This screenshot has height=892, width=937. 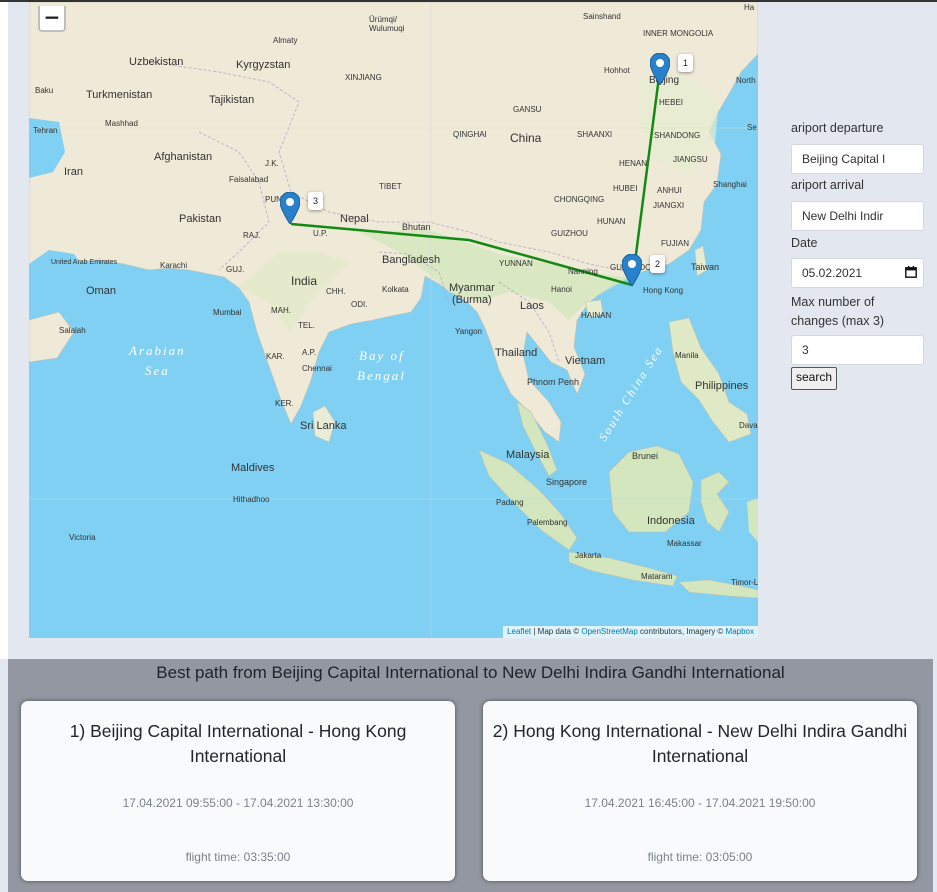 What do you see at coordinates (594, 134) in the screenshot?
I see `label-shaanxi: SHAANXI` at bounding box center [594, 134].